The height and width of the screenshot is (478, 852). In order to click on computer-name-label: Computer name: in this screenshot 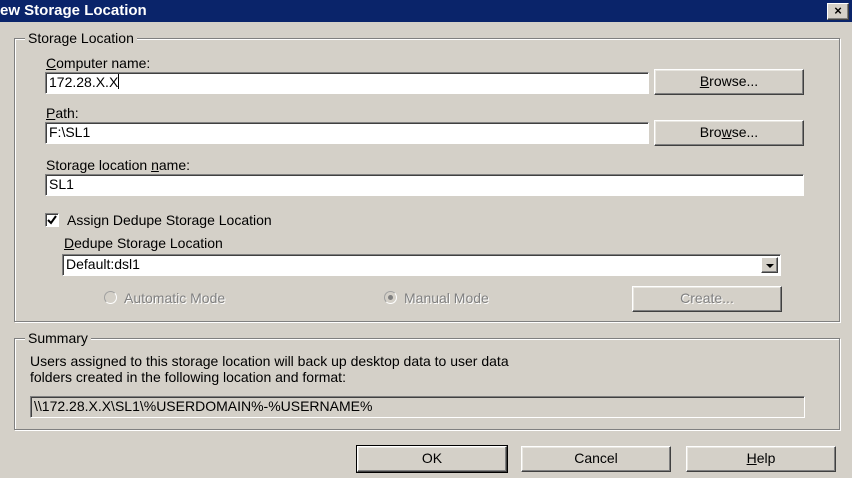, I will do `click(98, 63)`.